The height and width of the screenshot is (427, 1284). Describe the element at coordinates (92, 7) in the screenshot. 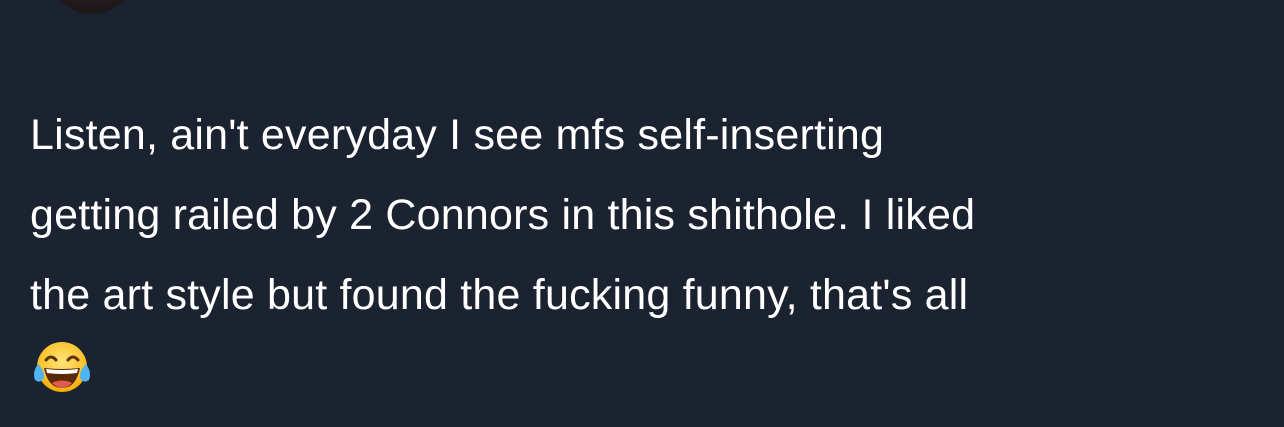

I see `avatar` at that location.